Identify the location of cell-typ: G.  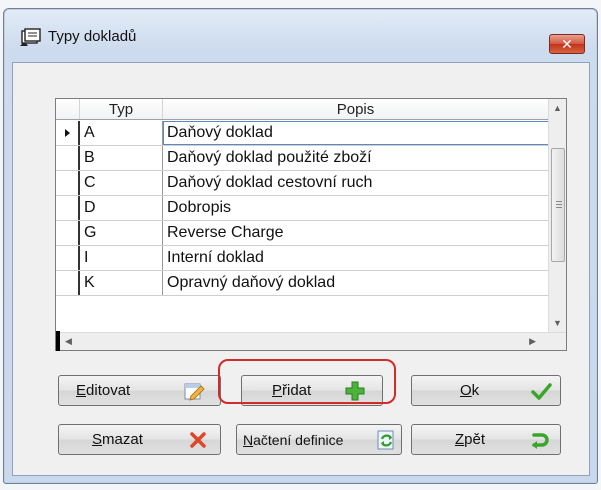
(121, 233).